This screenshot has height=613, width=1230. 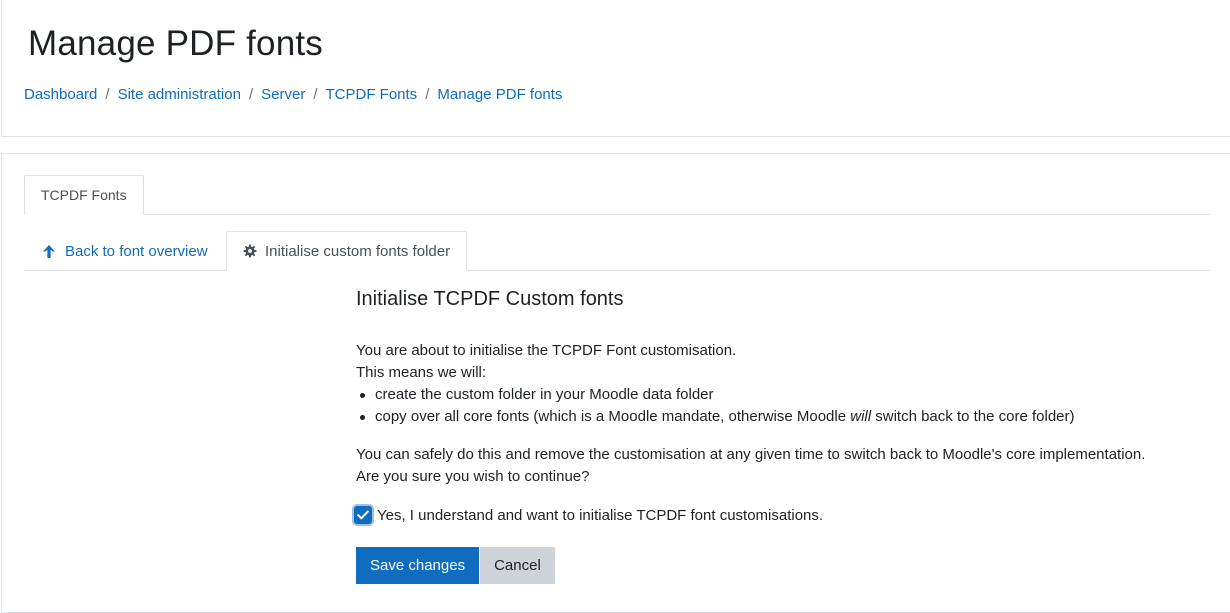 What do you see at coordinates (372, 94) in the screenshot?
I see `breadcrumb-tcpdf-fonts: TCPDF Fonts` at bounding box center [372, 94].